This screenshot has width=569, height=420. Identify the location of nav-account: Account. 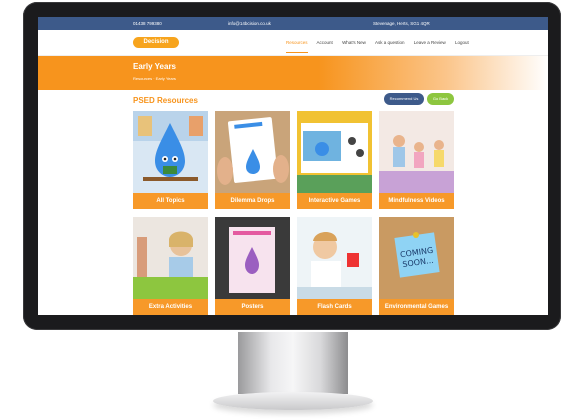
(325, 42).